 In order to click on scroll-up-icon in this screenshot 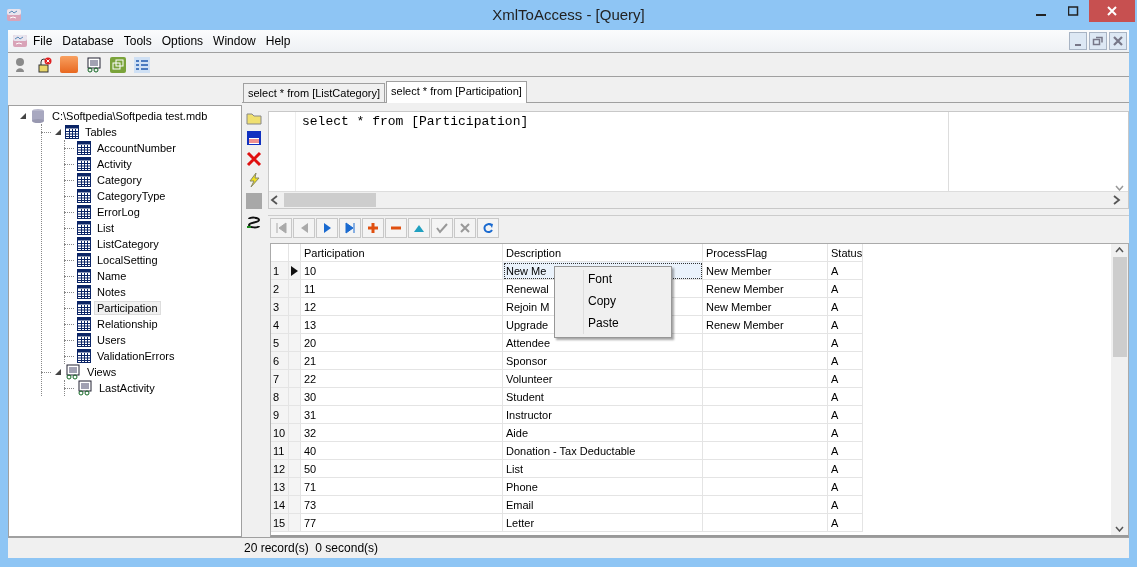, I will do `click(1119, 250)`.